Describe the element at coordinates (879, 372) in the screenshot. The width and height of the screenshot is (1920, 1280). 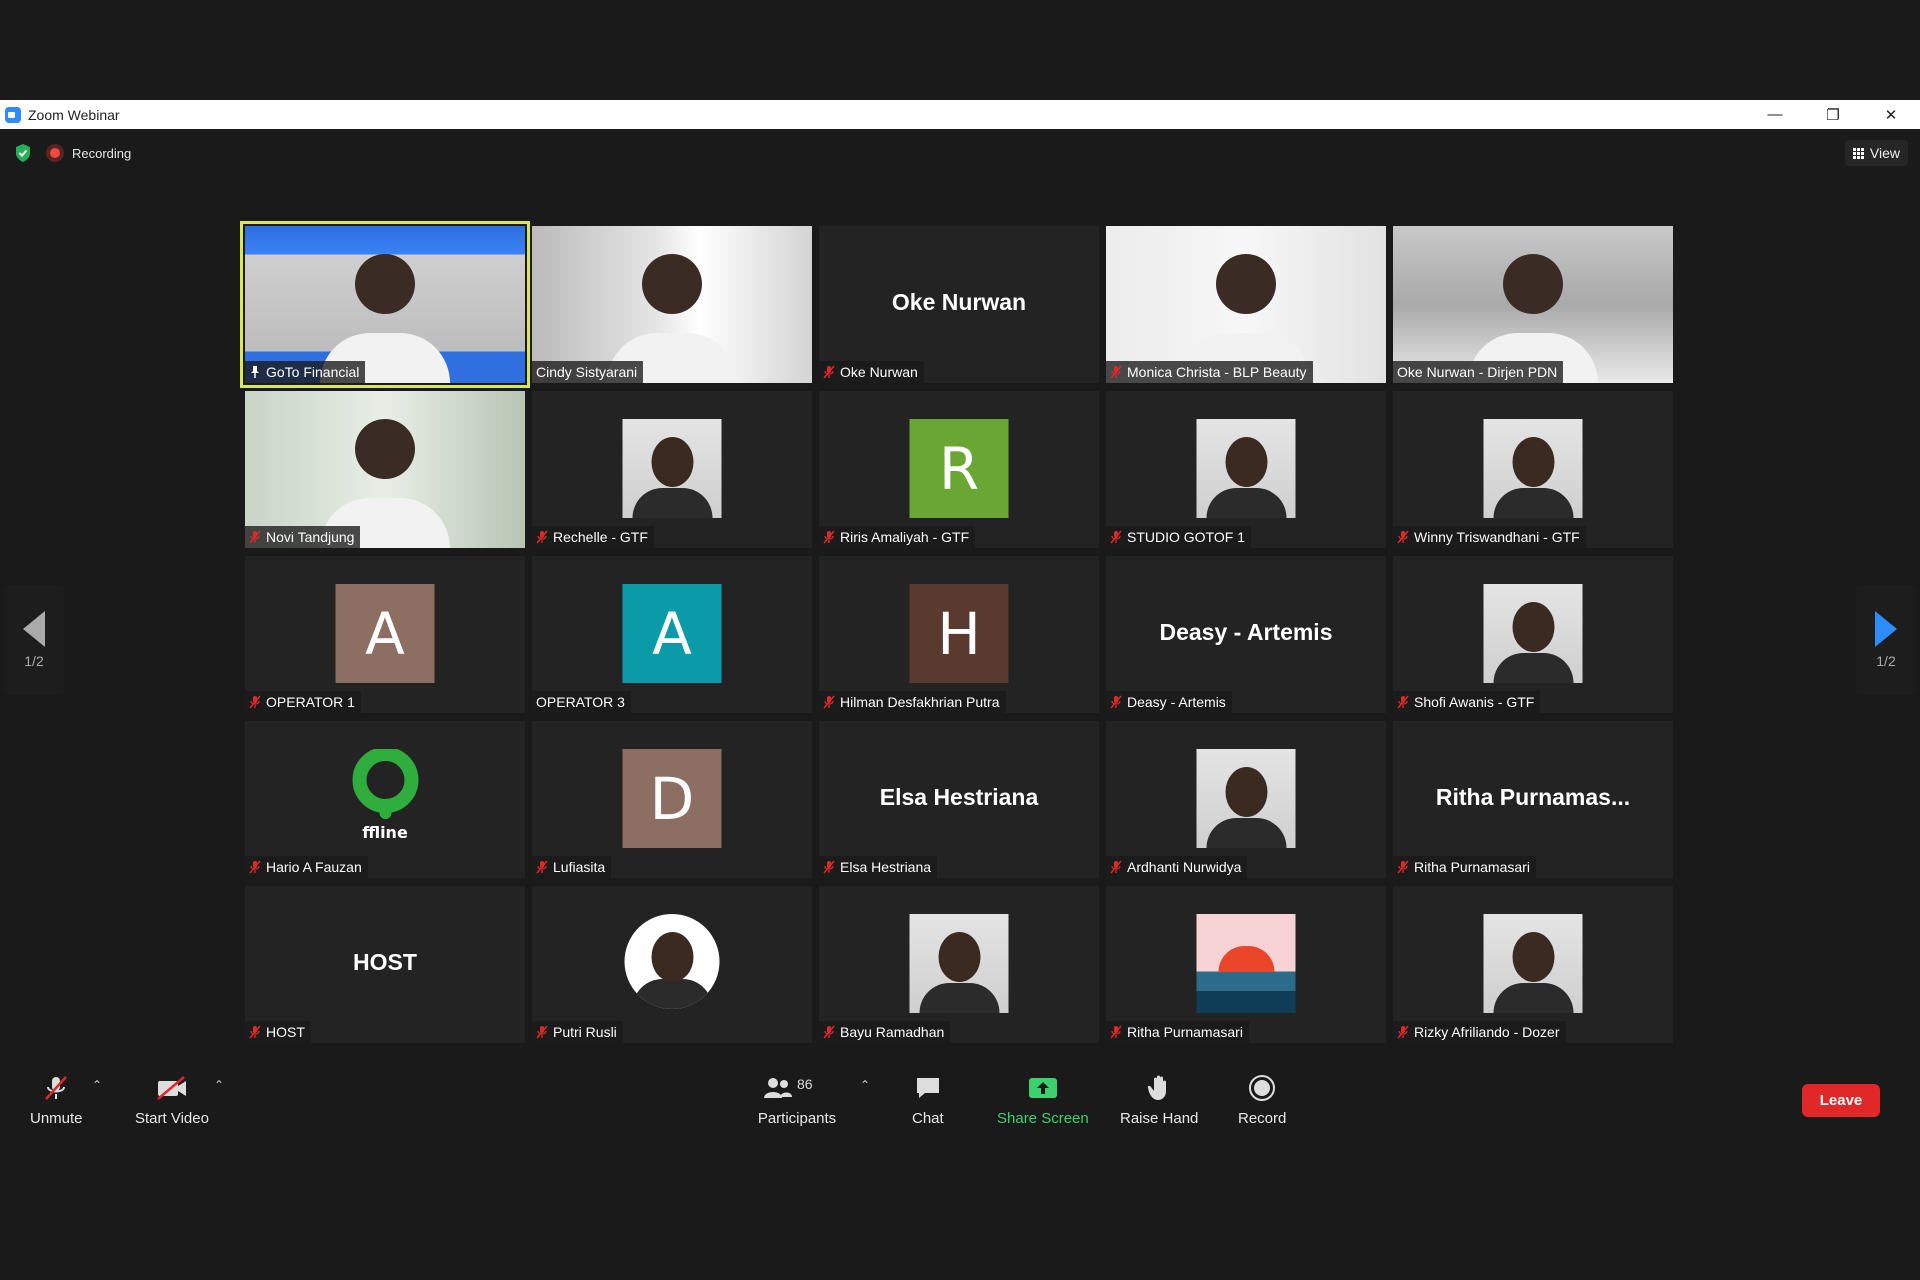
I see `participant-name: Oke Nurwan` at that location.